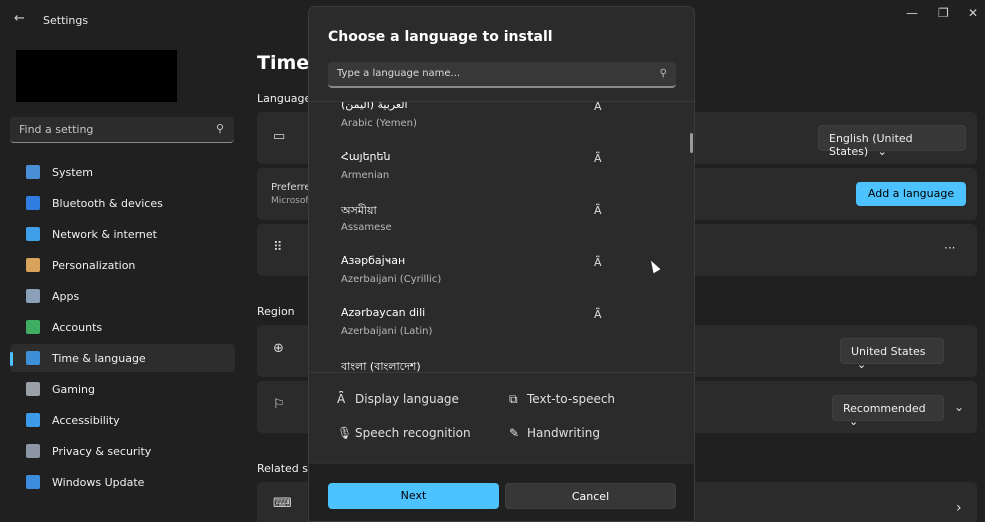 This screenshot has width=985, height=522. What do you see at coordinates (502, 75) in the screenshot?
I see `language-search-input: Type a language name... ⚲` at bounding box center [502, 75].